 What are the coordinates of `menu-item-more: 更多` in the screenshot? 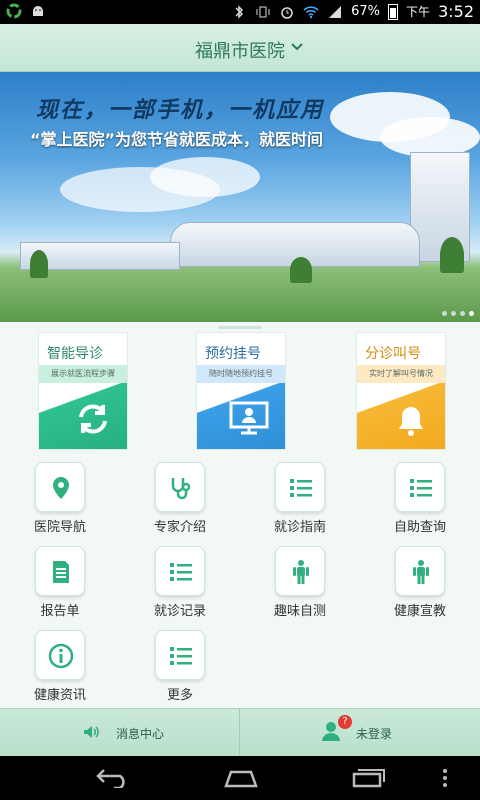 It's located at (180, 666).